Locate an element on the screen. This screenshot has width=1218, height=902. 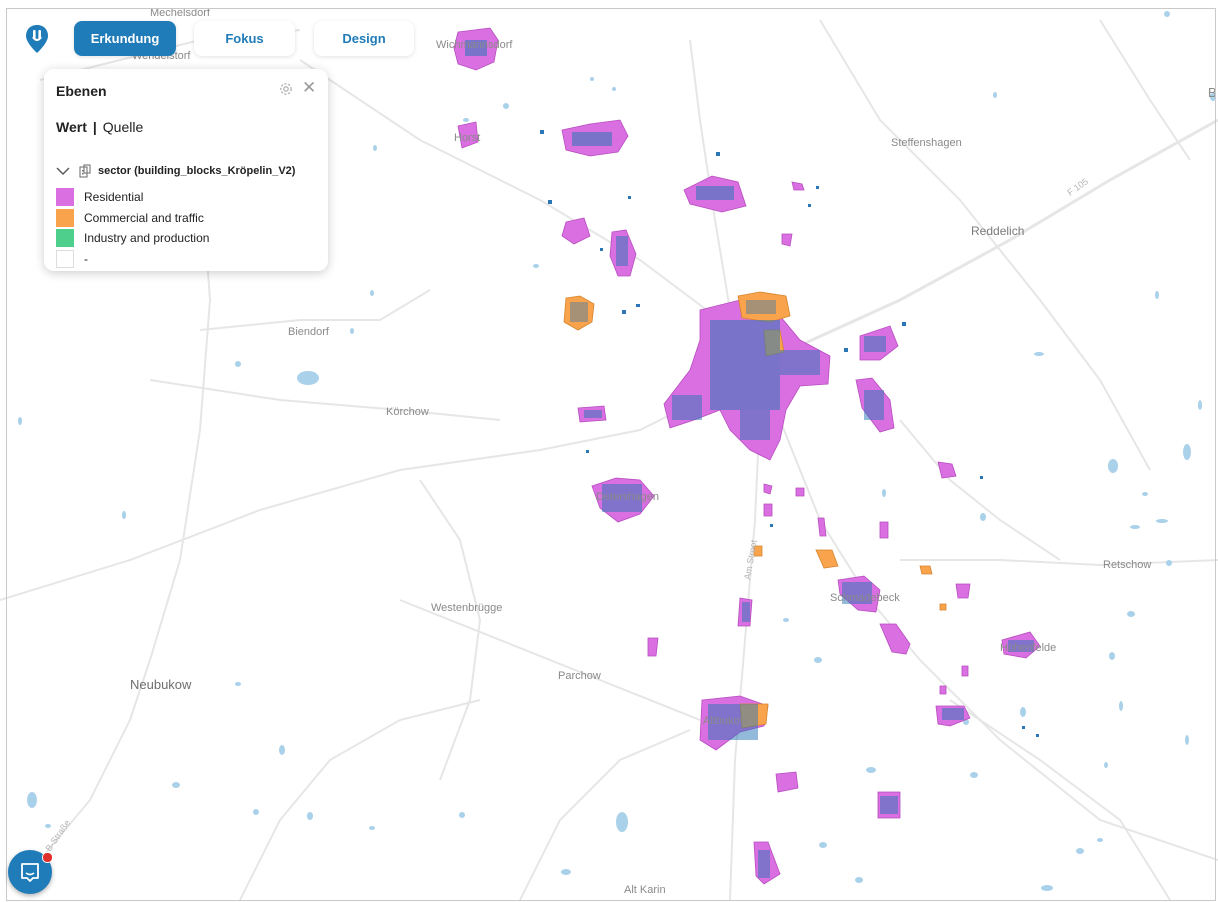
legend-label: - is located at coordinates (86, 258).